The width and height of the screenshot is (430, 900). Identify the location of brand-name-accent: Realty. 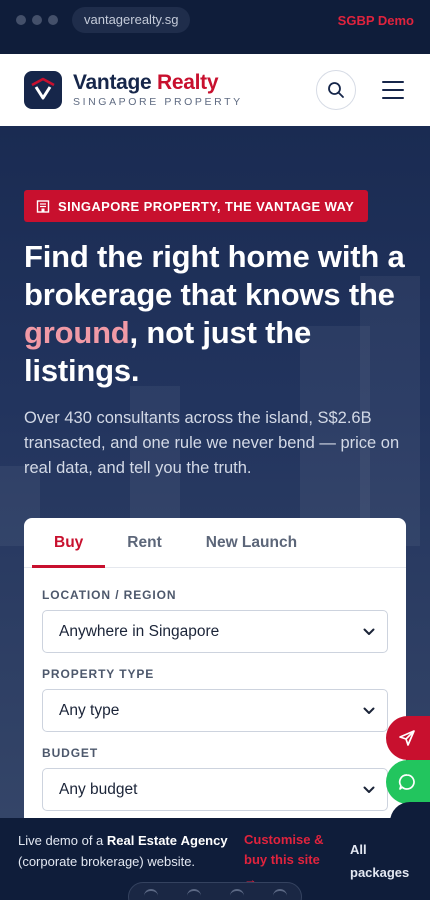
(187, 82).